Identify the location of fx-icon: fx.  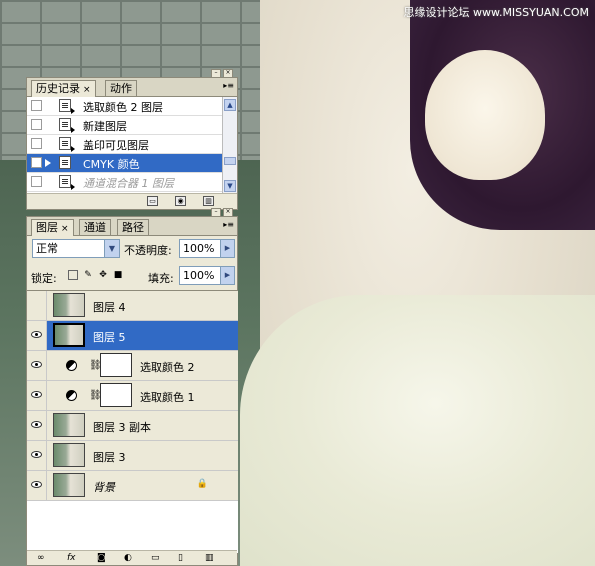
(71, 558).